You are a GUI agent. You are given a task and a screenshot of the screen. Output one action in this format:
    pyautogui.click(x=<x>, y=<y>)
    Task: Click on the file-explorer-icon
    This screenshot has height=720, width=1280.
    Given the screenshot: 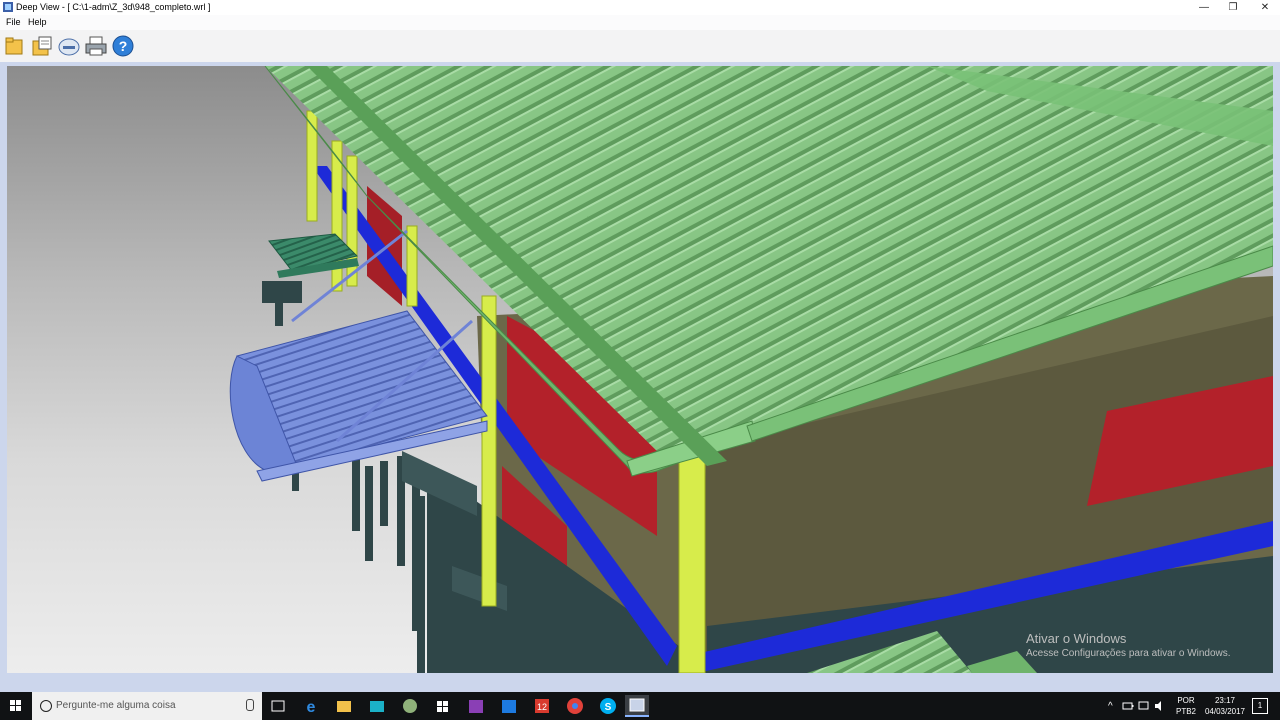 What is the action you would take?
    pyautogui.click(x=344, y=706)
    